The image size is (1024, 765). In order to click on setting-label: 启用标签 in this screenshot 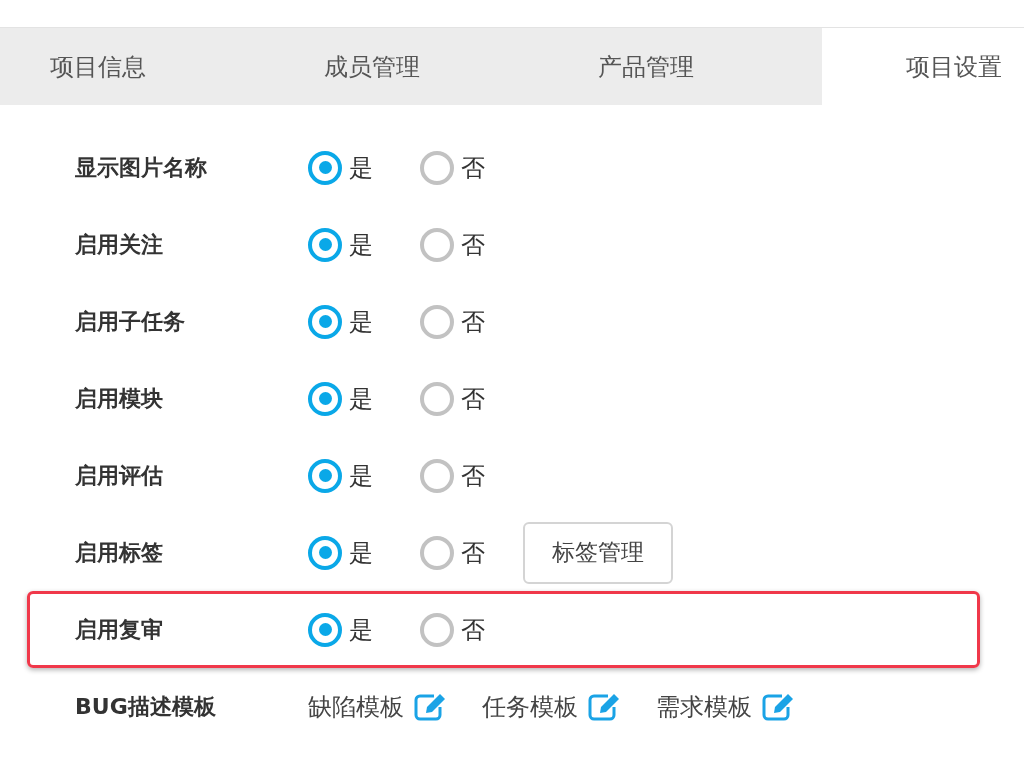, I will do `click(119, 552)`.